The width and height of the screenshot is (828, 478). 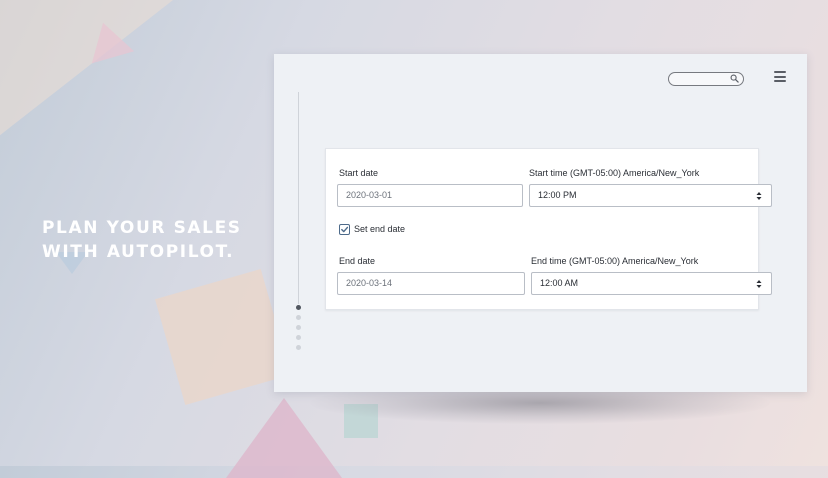 I want to click on headline-line-1: PLAN YOUR SALES, so click(x=142, y=228).